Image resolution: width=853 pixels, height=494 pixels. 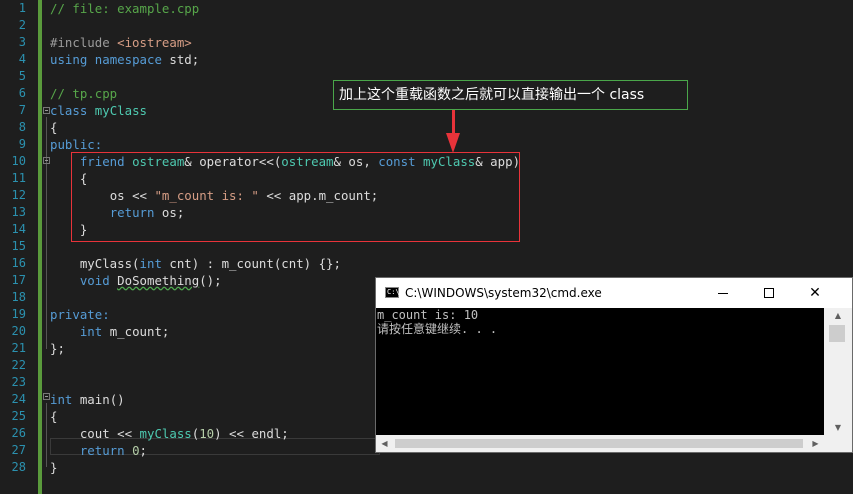 What do you see at coordinates (18, 178) in the screenshot?
I see `line-number: 11` at bounding box center [18, 178].